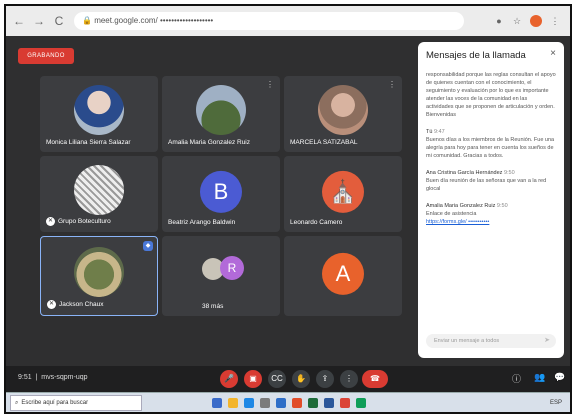 The image size is (578, 420). Describe the element at coordinates (233, 403) in the screenshot. I see `file-explorer-icon` at that location.